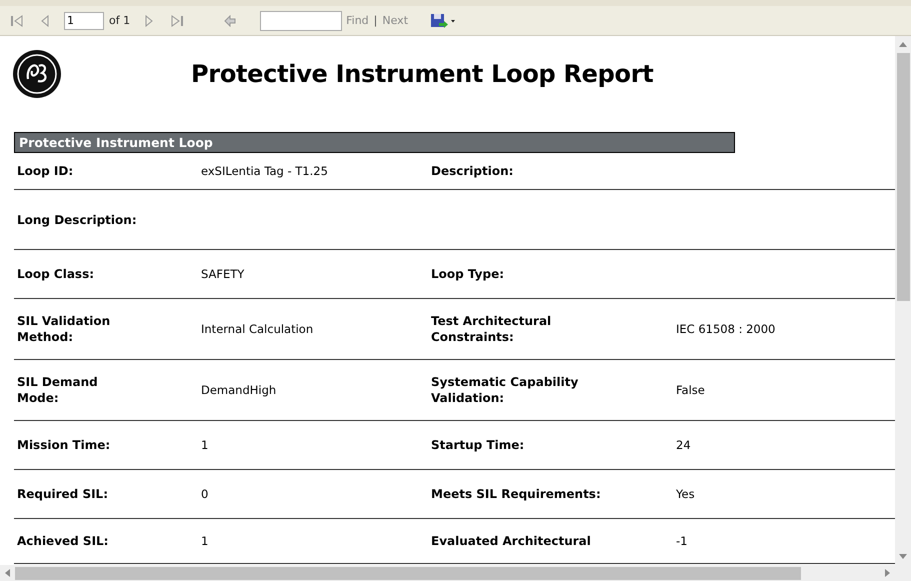 Image resolution: width=911 pixels, height=581 pixels. I want to click on field-label: SIL Validation Method:, so click(64, 329).